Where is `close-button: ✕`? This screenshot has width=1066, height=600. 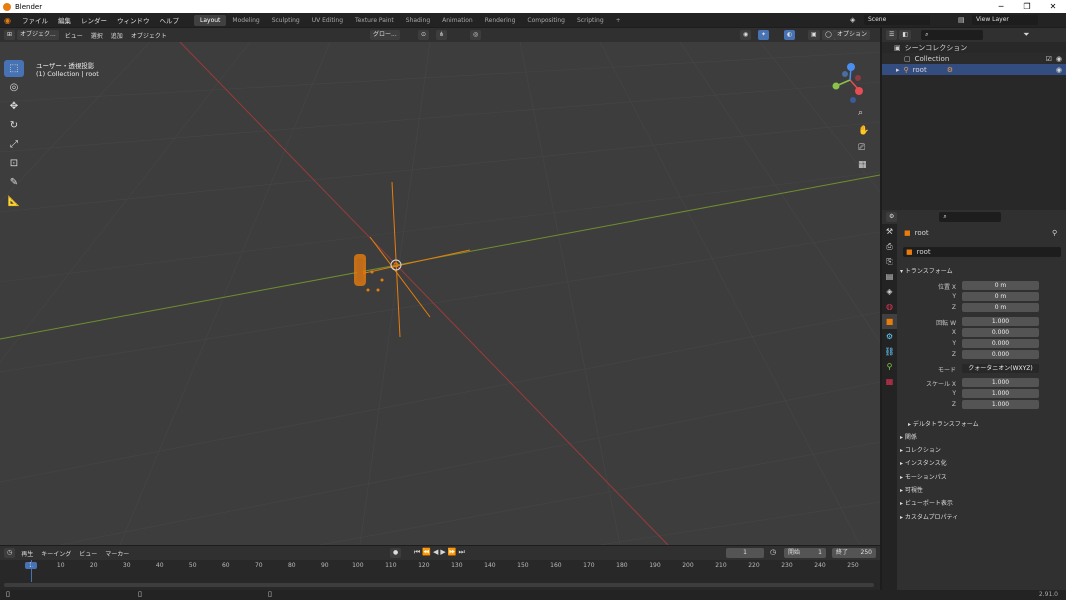
close-button: ✕ is located at coordinates (1053, 6).